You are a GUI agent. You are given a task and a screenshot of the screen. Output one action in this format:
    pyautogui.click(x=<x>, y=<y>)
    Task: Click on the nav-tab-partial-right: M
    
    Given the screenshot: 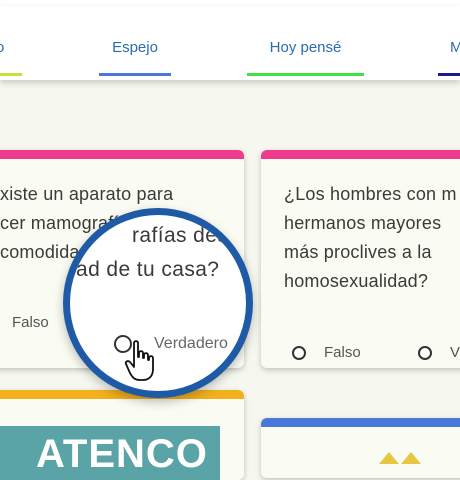 What is the action you would take?
    pyautogui.click(x=449, y=43)
    